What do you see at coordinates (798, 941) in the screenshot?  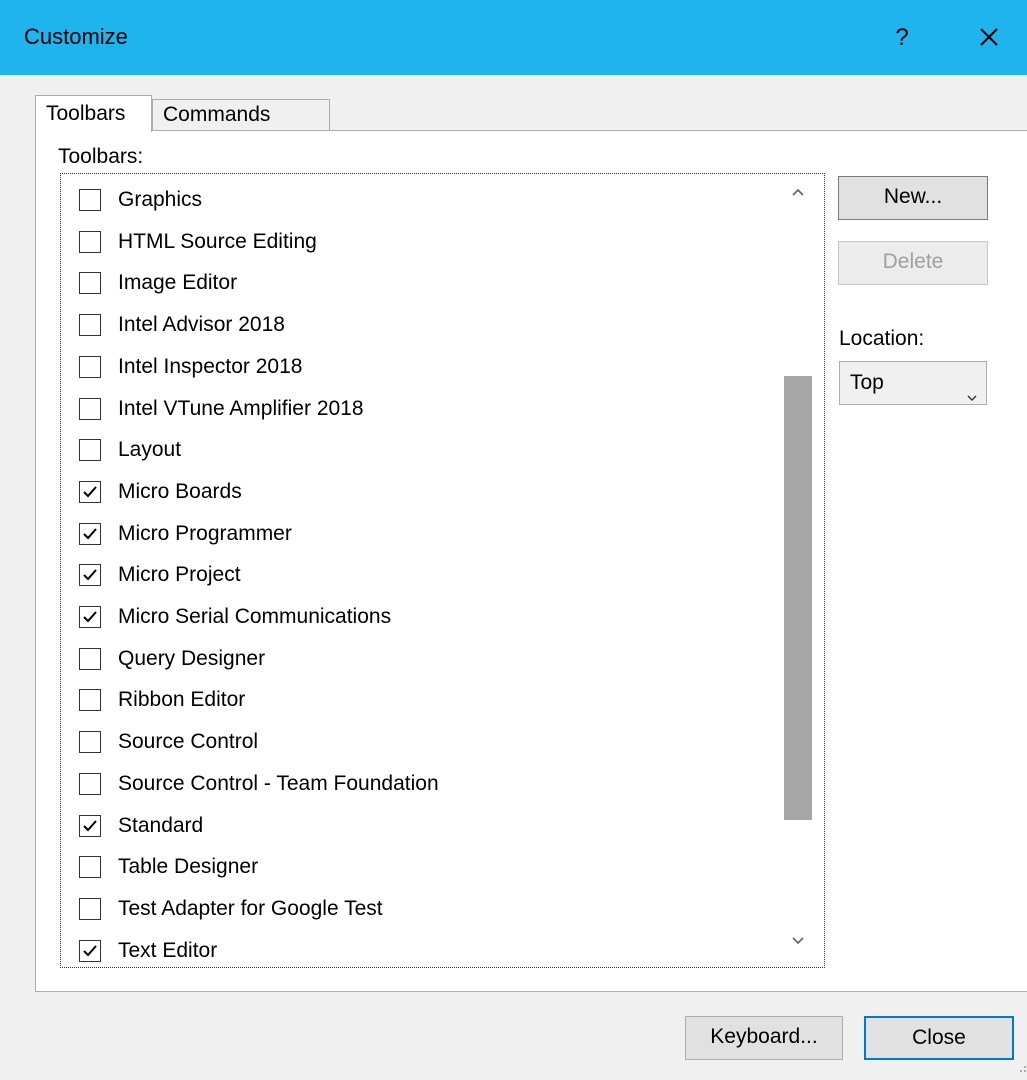 I see `scroll-down-arrow-icon` at bounding box center [798, 941].